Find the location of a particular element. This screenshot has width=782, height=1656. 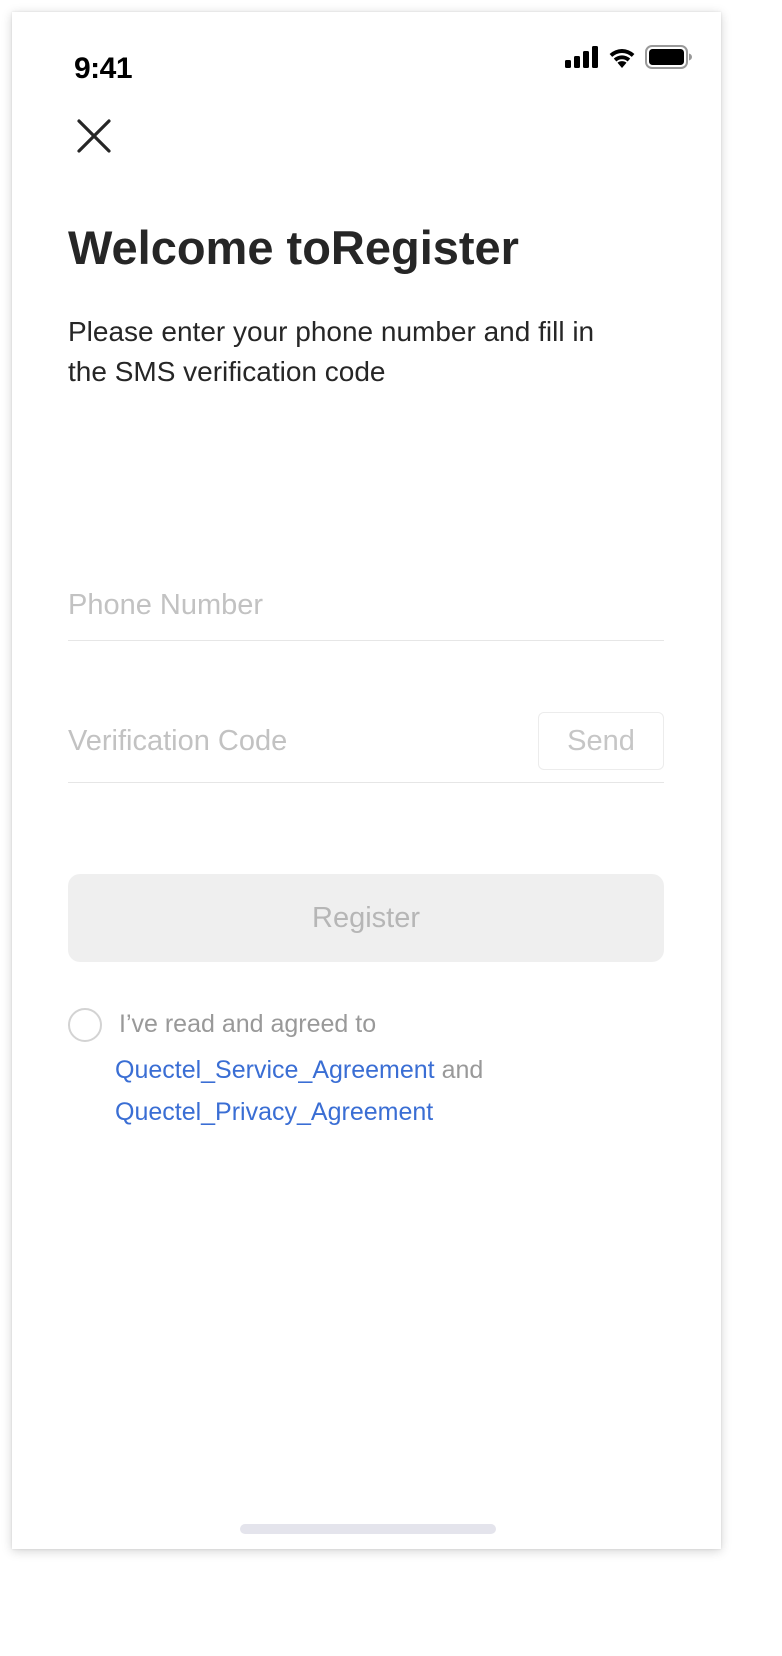

wifi-icon is located at coordinates (622, 58).